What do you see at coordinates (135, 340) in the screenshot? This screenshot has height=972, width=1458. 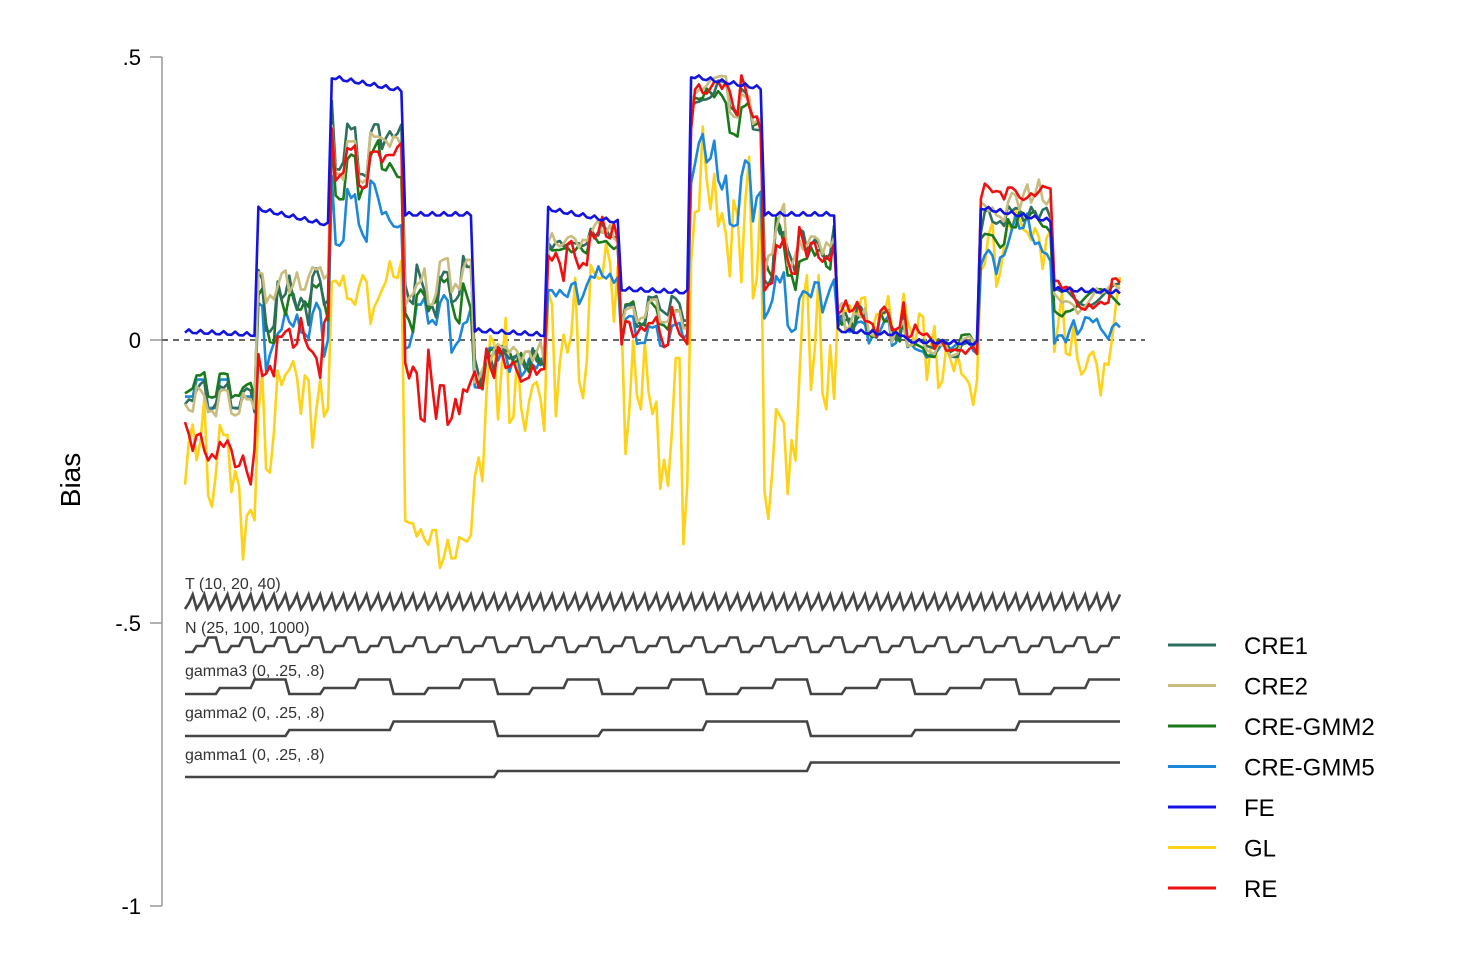 I see `y-tick-label: 0` at bounding box center [135, 340].